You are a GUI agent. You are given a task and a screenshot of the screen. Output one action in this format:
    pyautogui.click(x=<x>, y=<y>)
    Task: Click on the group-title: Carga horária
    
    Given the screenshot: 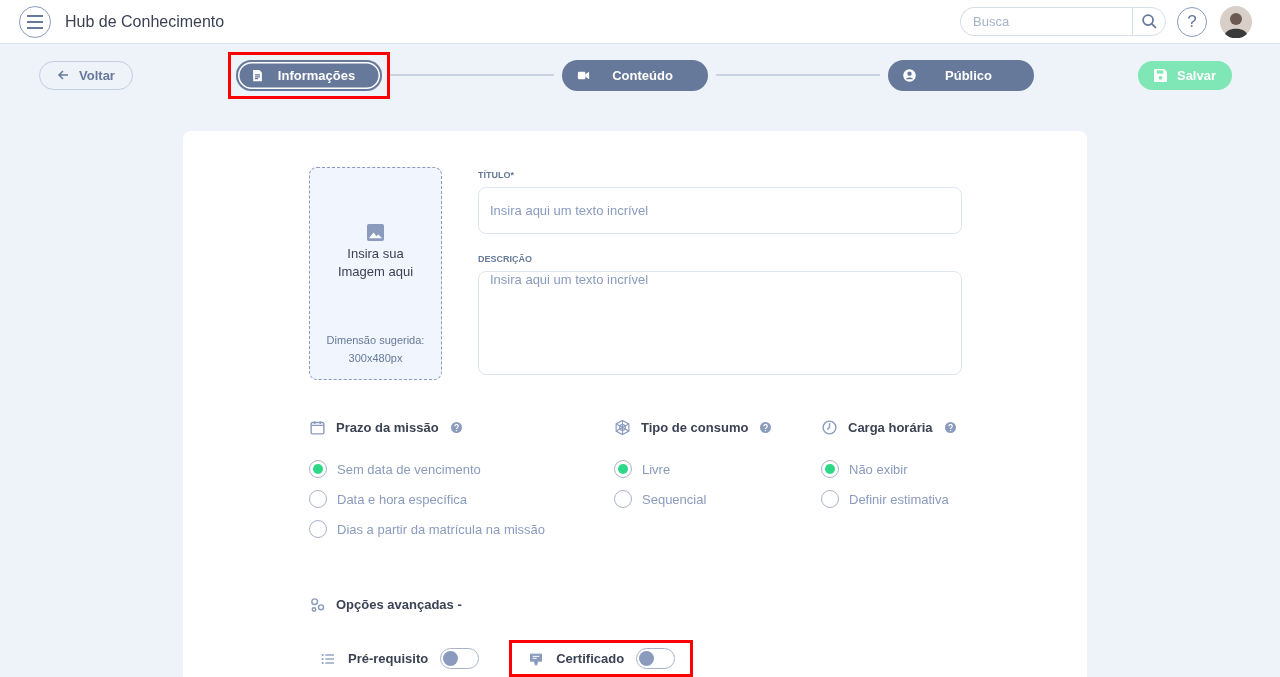 What is the action you would take?
    pyautogui.click(x=890, y=427)
    